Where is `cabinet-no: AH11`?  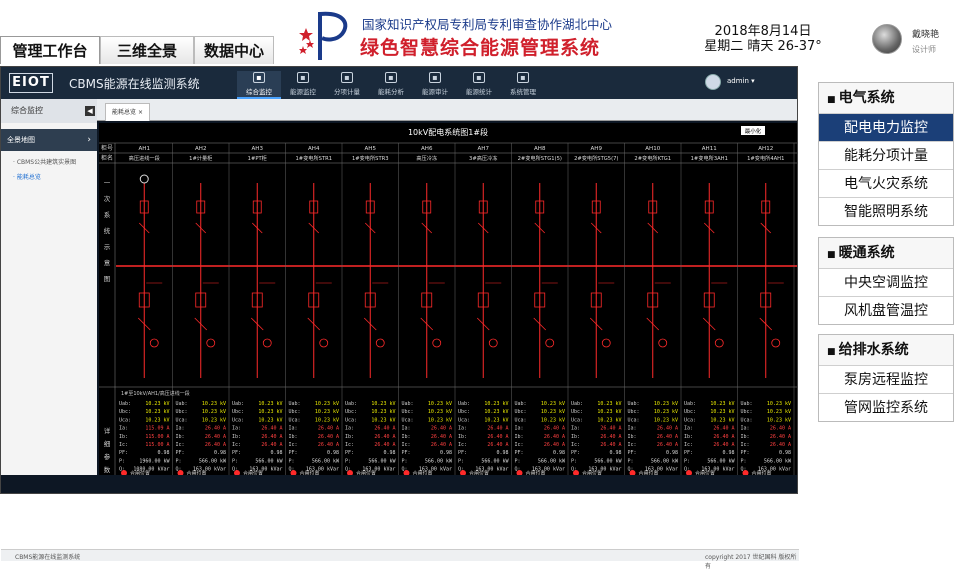
cabinet-no: AH11 is located at coordinates (709, 149).